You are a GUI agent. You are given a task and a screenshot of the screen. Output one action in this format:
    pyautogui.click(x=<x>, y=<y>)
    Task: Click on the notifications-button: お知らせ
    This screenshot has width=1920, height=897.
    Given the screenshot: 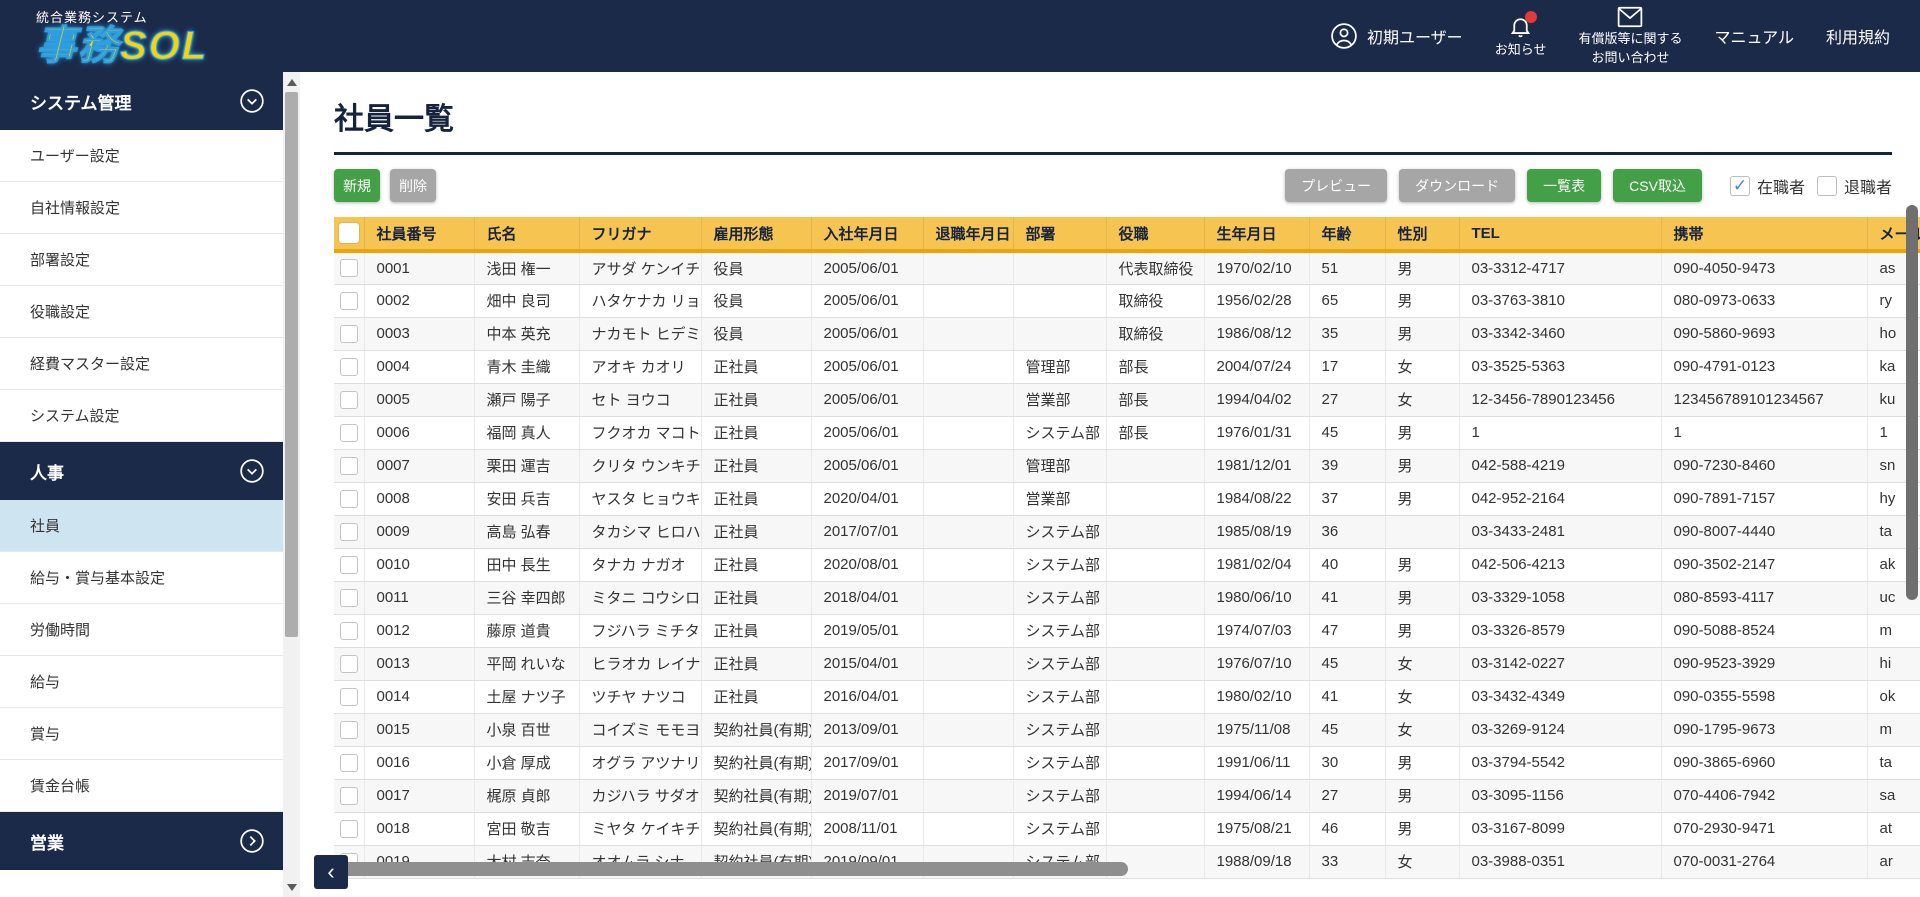 What is the action you would take?
    pyautogui.click(x=1520, y=34)
    